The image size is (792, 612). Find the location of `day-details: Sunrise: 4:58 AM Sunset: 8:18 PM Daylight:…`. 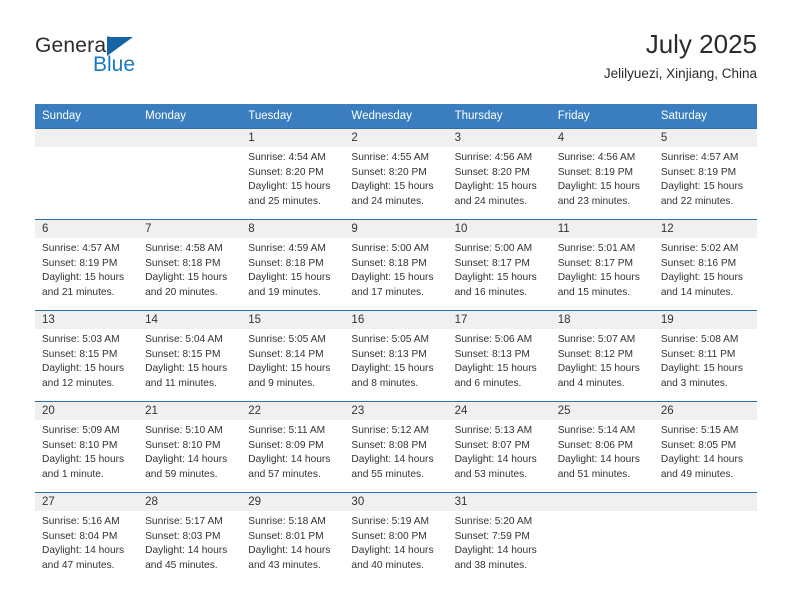

day-details: Sunrise: 4:58 AM Sunset: 8:18 PM Daylight:… is located at coordinates (189, 269).